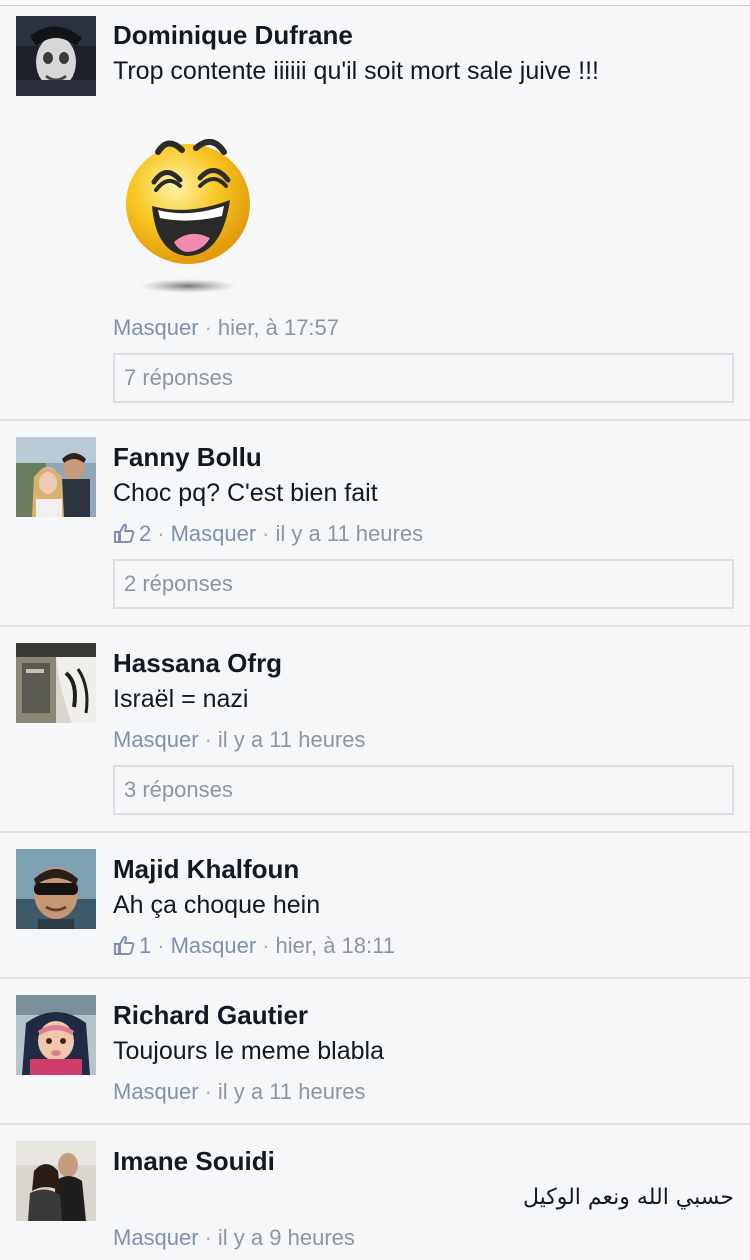  Describe the element at coordinates (423, 790) in the screenshot. I see `replies-button: 3 réponses` at that location.